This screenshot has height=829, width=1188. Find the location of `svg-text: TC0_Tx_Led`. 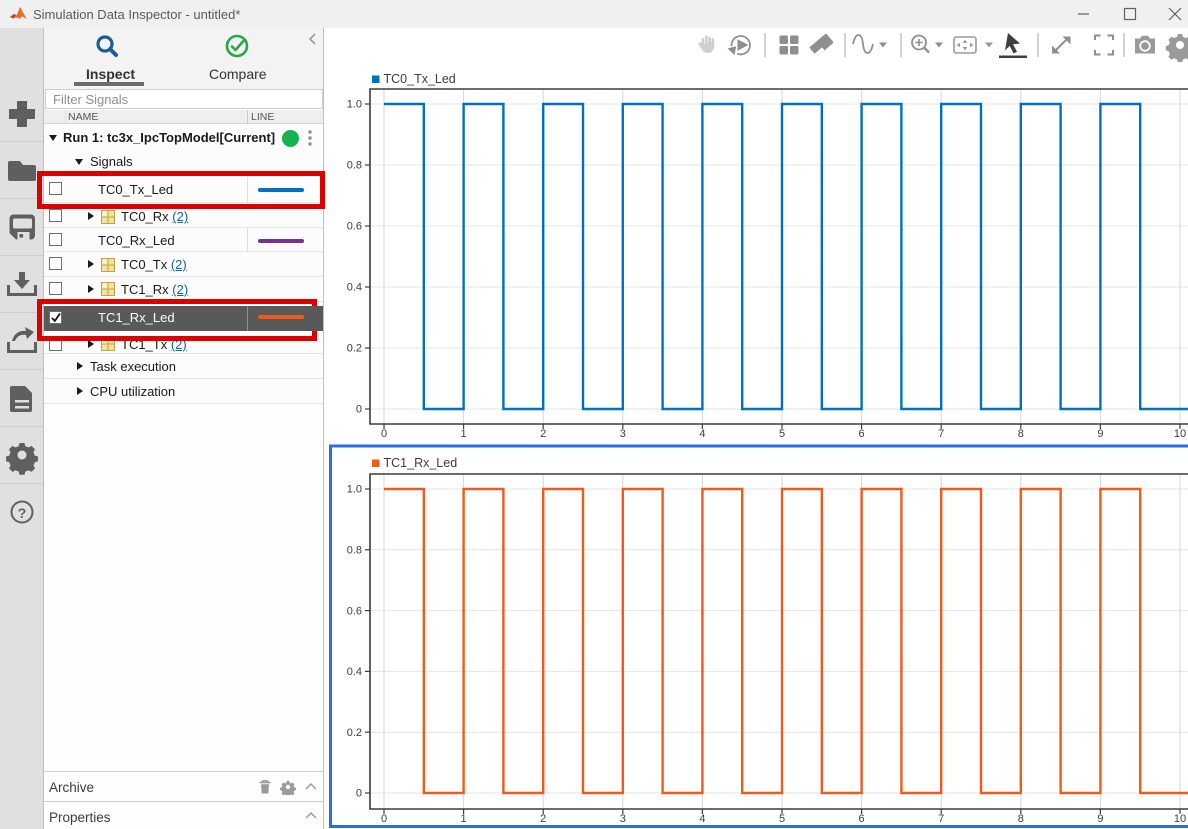

svg-text: TC0_Tx_Led is located at coordinates (420, 79).